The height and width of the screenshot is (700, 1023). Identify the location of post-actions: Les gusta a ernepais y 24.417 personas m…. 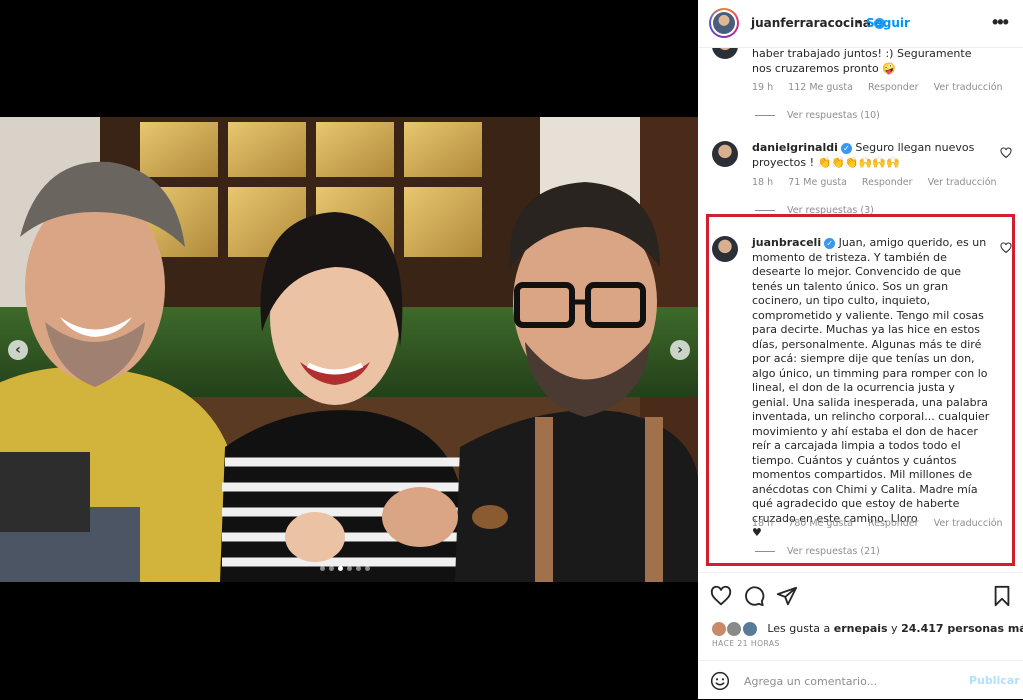
(860, 635).